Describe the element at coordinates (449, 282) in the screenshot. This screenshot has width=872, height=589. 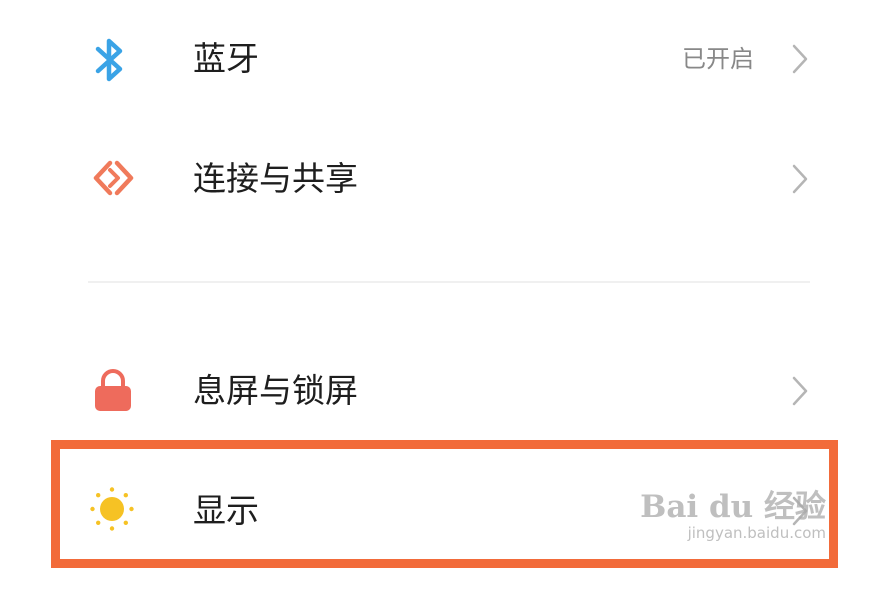
I see `section-divider` at that location.